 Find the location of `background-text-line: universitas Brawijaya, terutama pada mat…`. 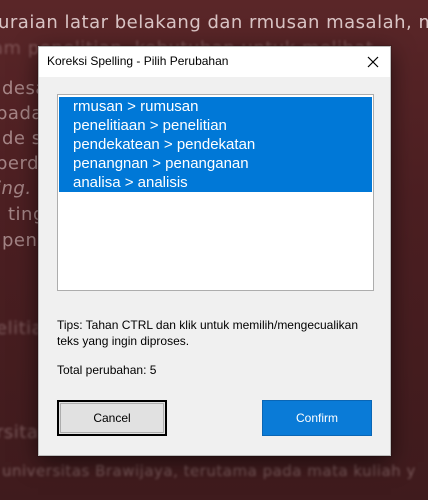

background-text-line: universitas Brawijaya, terutama pada mat… is located at coordinates (209, 471).